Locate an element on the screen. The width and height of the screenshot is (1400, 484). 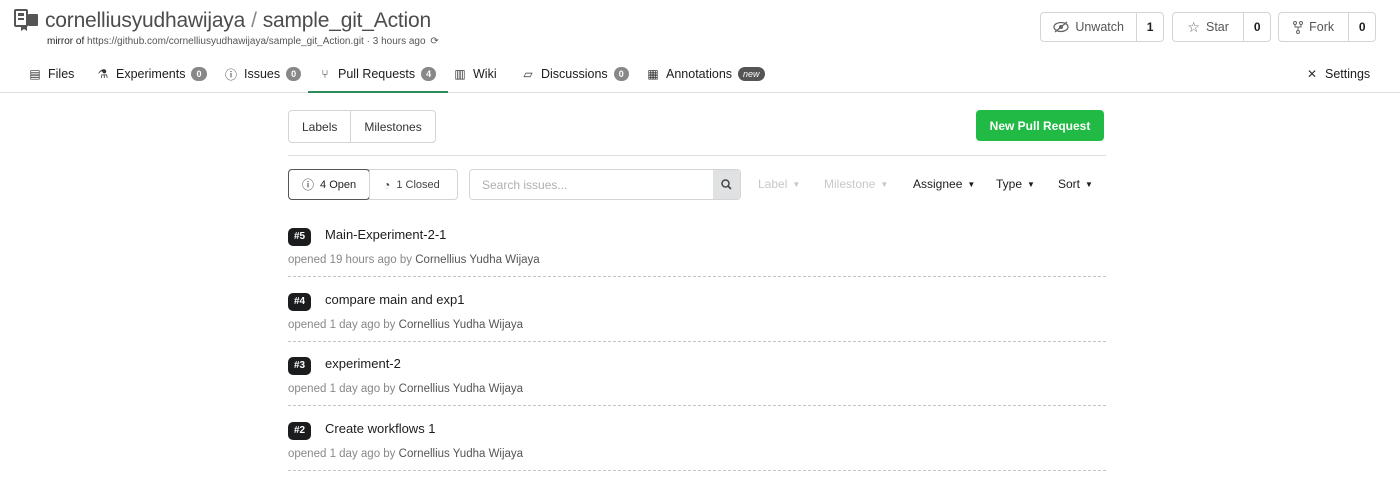
file-icon: ▤ is located at coordinates (35, 74).